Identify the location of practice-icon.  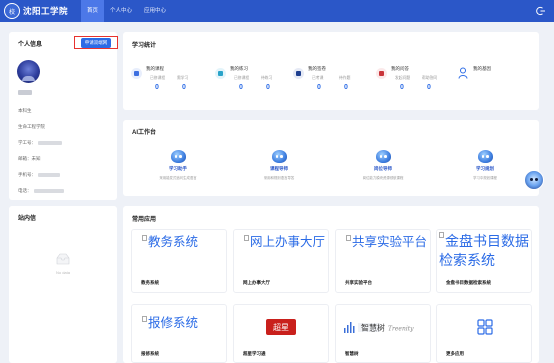
(220, 73).